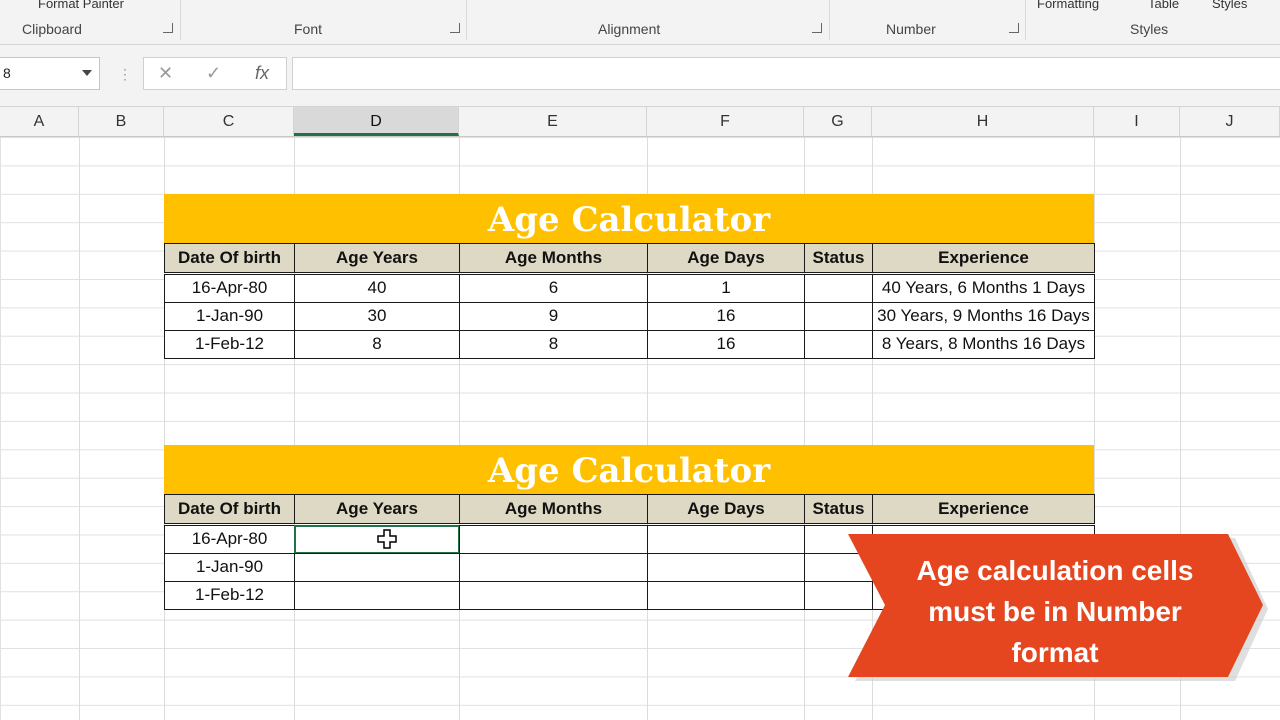  Describe the element at coordinates (629, 469) in the screenshot. I see `table2-title: Age Calculator` at that location.